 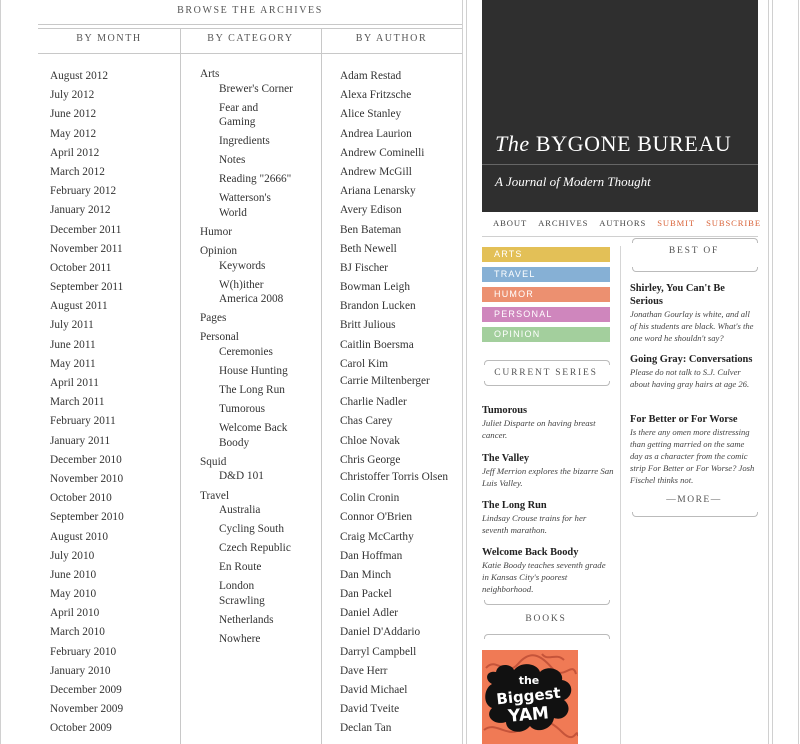 I want to click on author-link: Declan Tan, so click(x=401, y=728).